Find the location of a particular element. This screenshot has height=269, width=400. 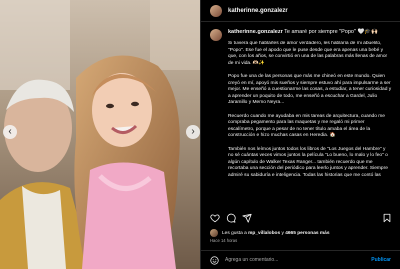

caption-avatar is located at coordinates (216, 35).